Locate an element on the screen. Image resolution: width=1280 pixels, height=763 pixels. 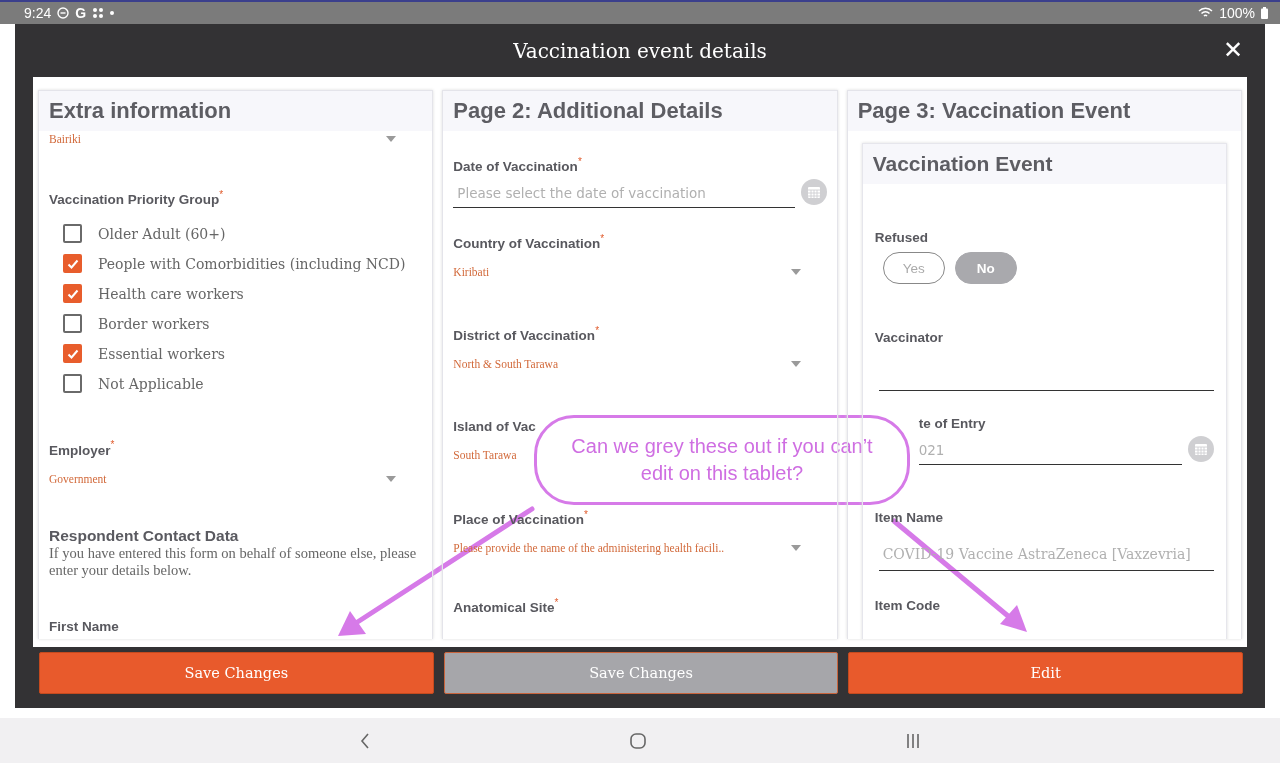
checkbox-label: Not Applicable is located at coordinates (151, 383).